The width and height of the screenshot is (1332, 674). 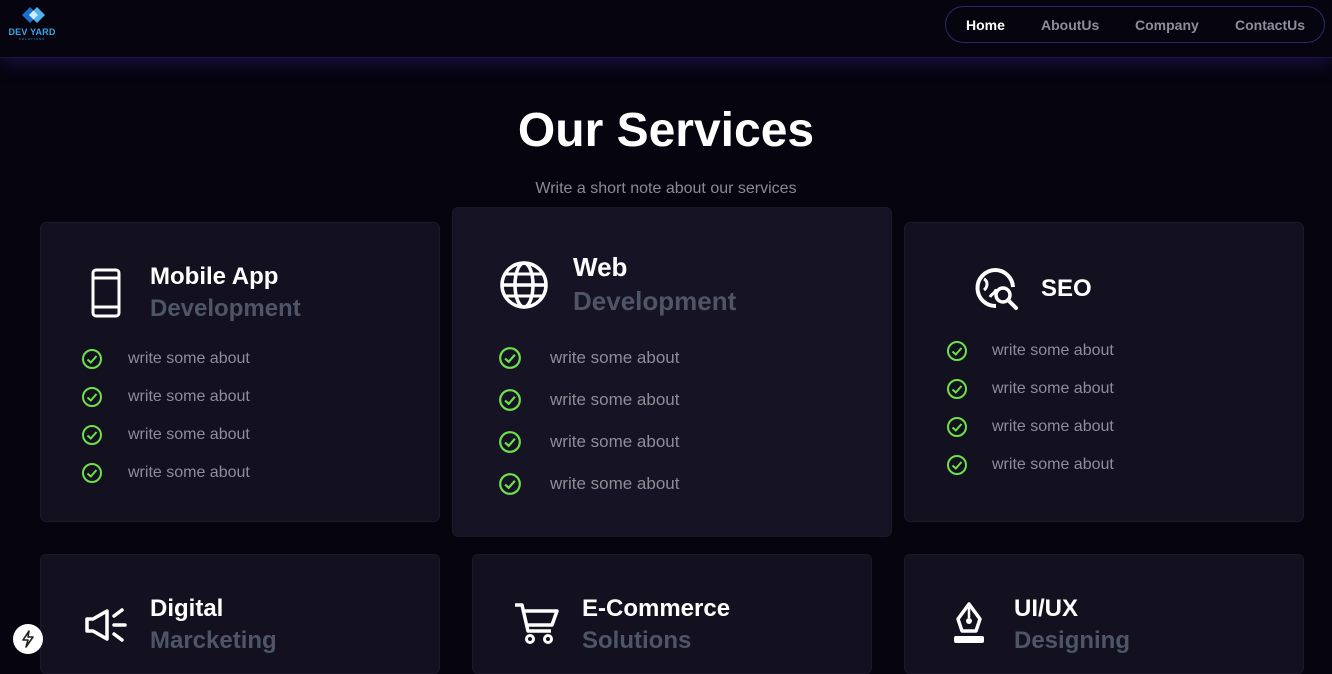 I want to click on card-title: E-Commerce, so click(x=656, y=608).